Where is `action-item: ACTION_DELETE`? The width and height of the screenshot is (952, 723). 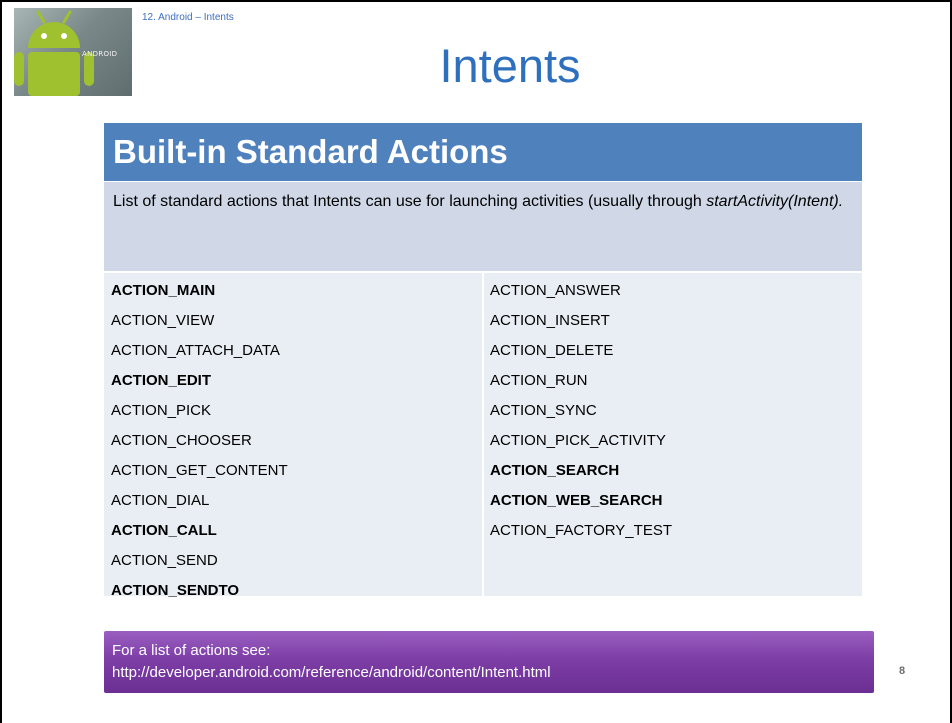 action-item: ACTION_DELETE is located at coordinates (552, 350).